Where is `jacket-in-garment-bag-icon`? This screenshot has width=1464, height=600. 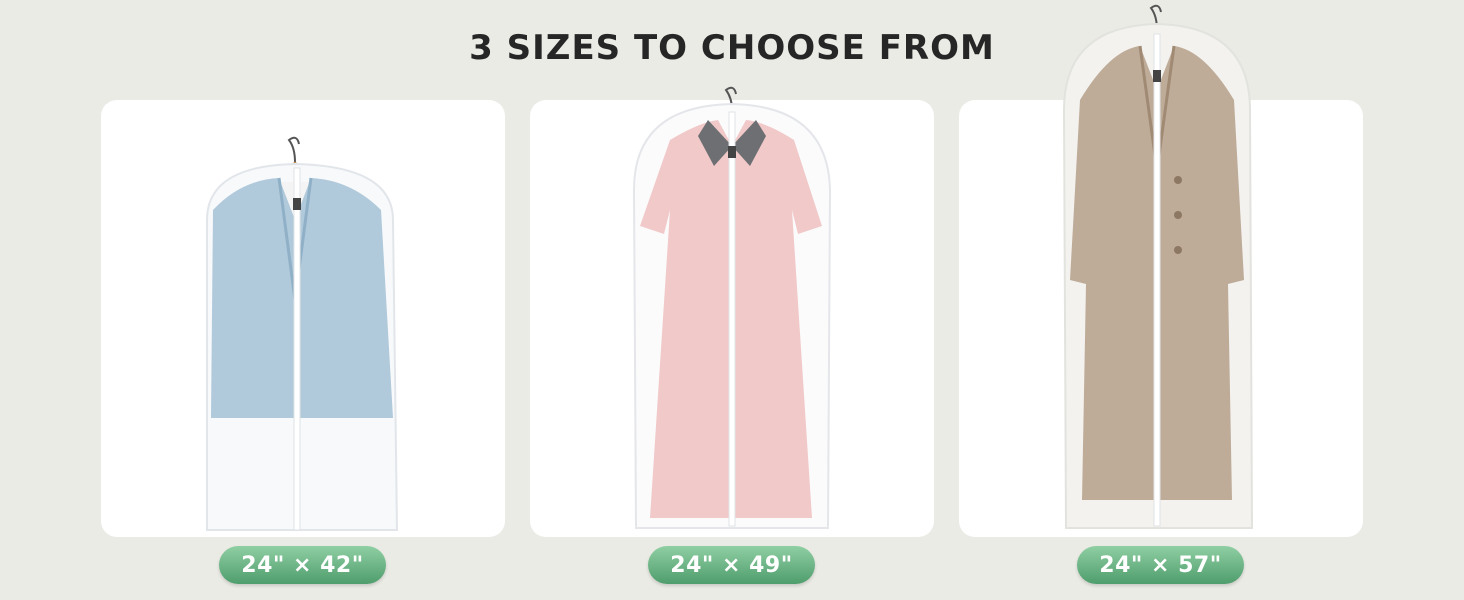 jacket-in-garment-bag-icon is located at coordinates (302, 333).